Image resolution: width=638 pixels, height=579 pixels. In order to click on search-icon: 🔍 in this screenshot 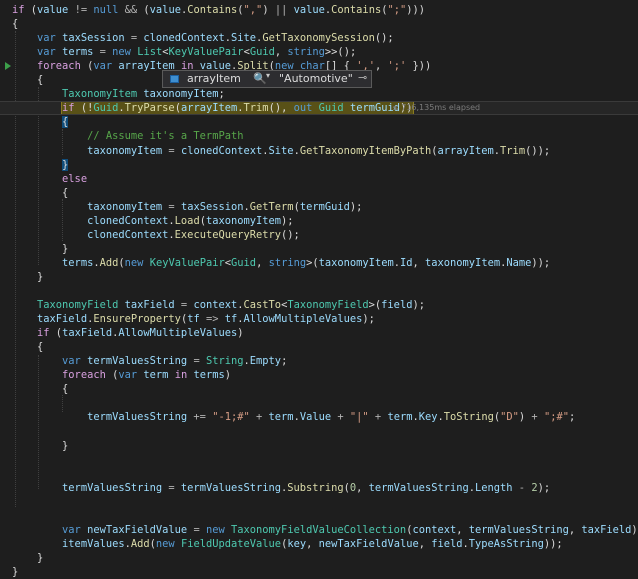, I will do `click(260, 78)`.